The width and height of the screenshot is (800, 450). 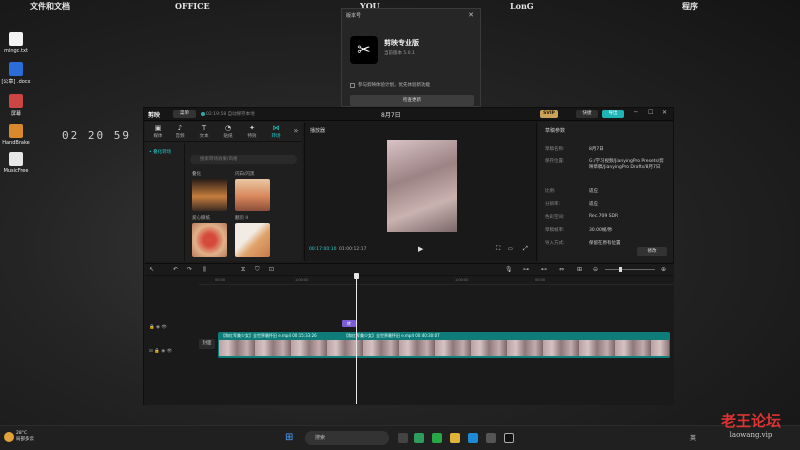 I want to click on thumb-label: 叠化, so click(x=196, y=174).